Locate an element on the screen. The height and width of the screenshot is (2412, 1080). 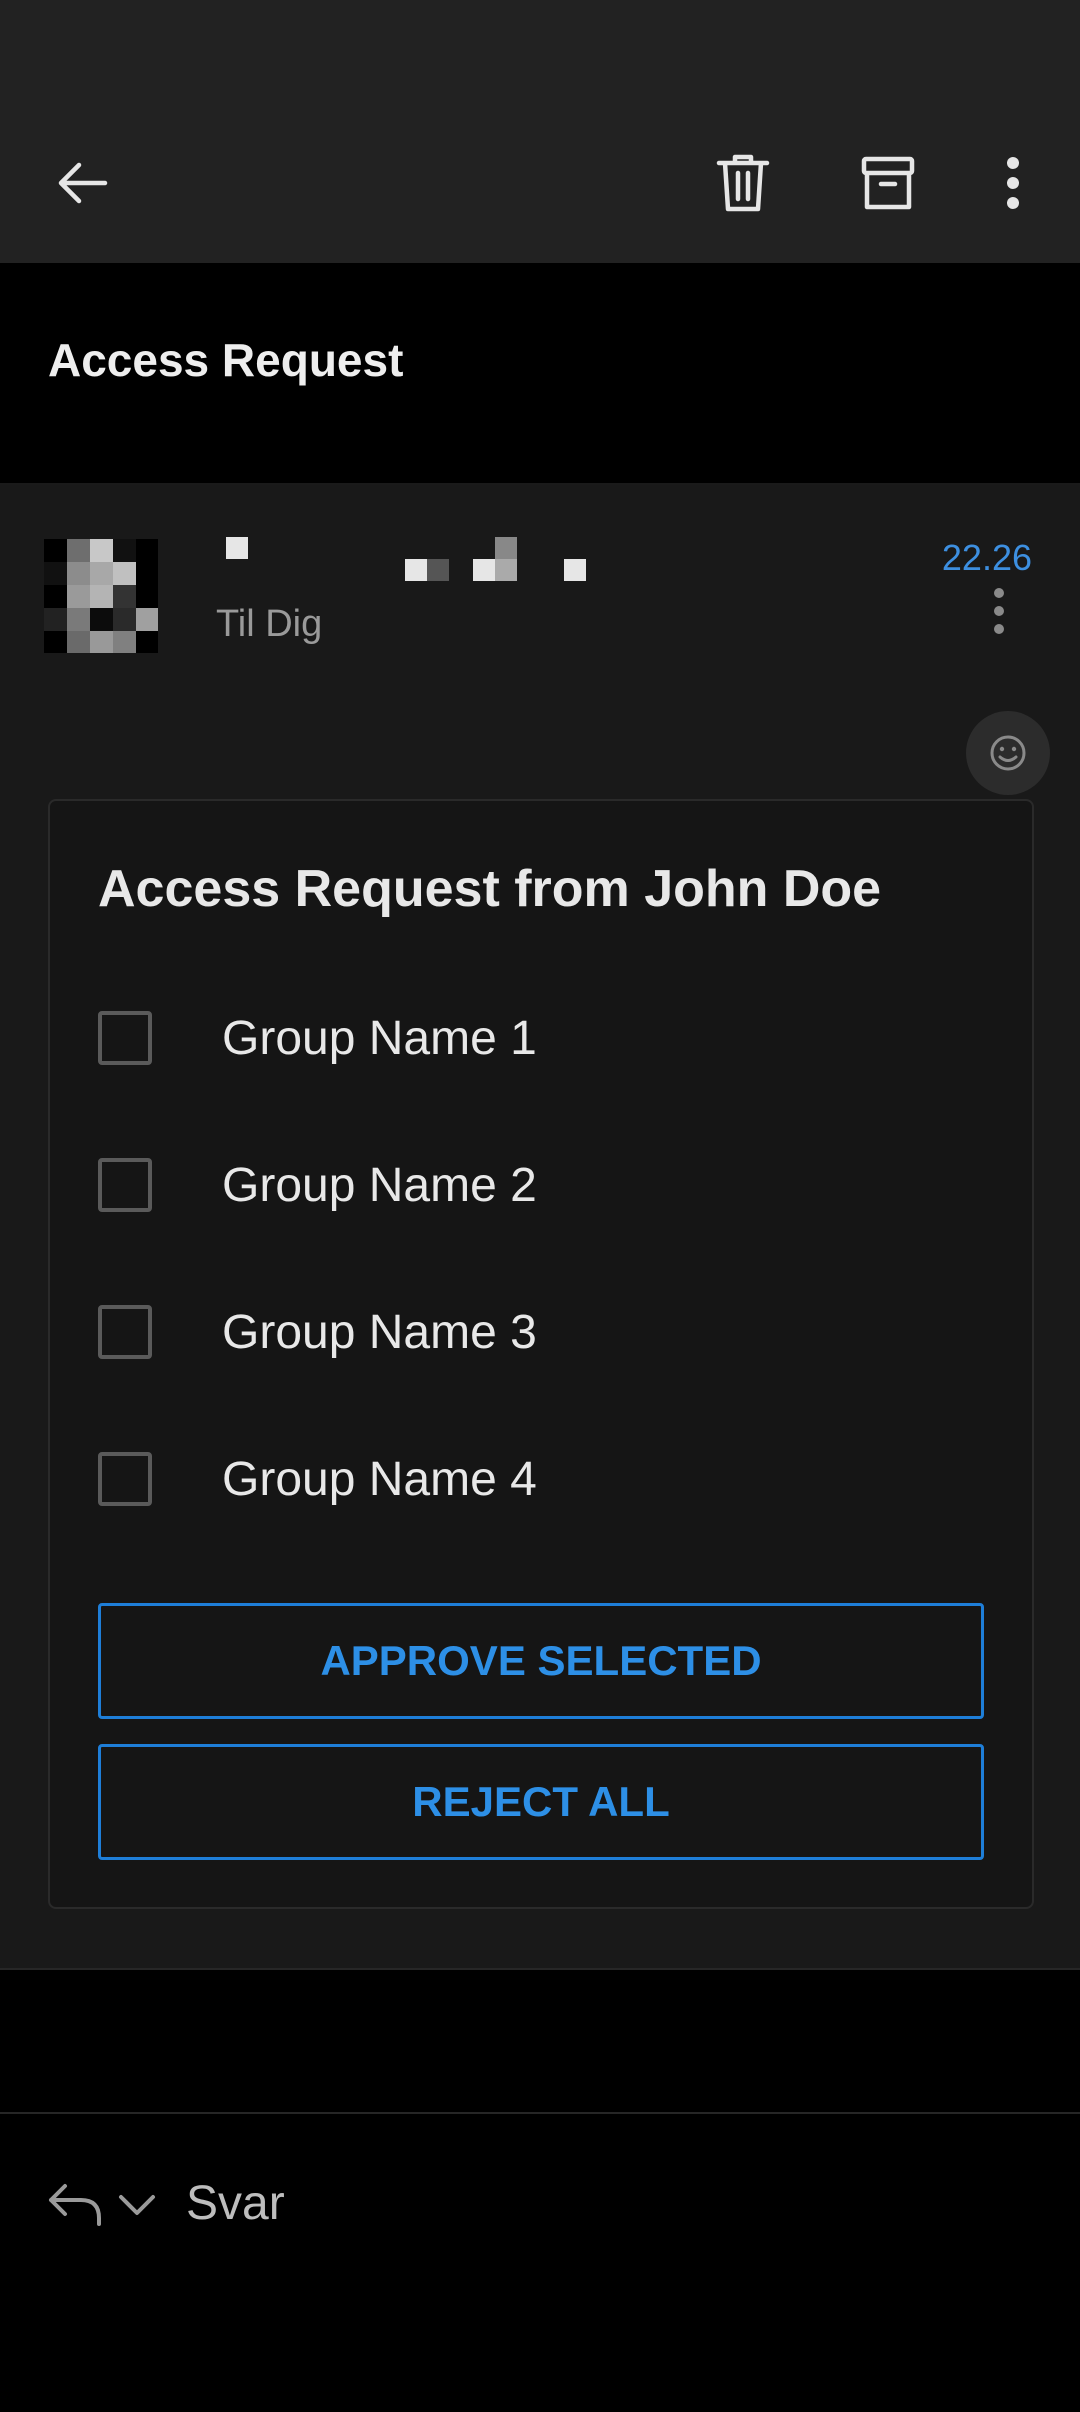
archive-icon is located at coordinates (888, 183).